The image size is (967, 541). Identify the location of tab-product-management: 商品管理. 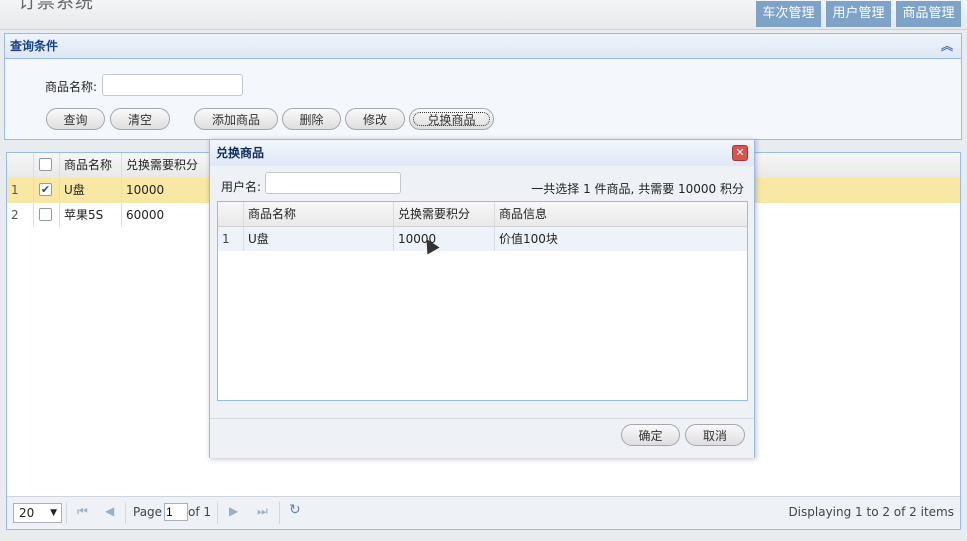
(928, 14).